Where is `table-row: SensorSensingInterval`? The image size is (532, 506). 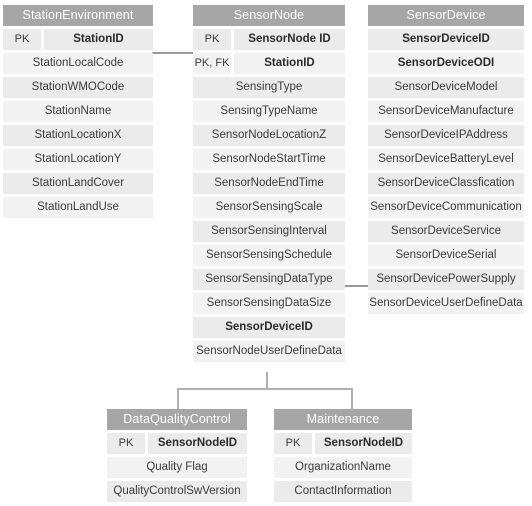
table-row: SensorSensingInterval is located at coordinates (269, 231).